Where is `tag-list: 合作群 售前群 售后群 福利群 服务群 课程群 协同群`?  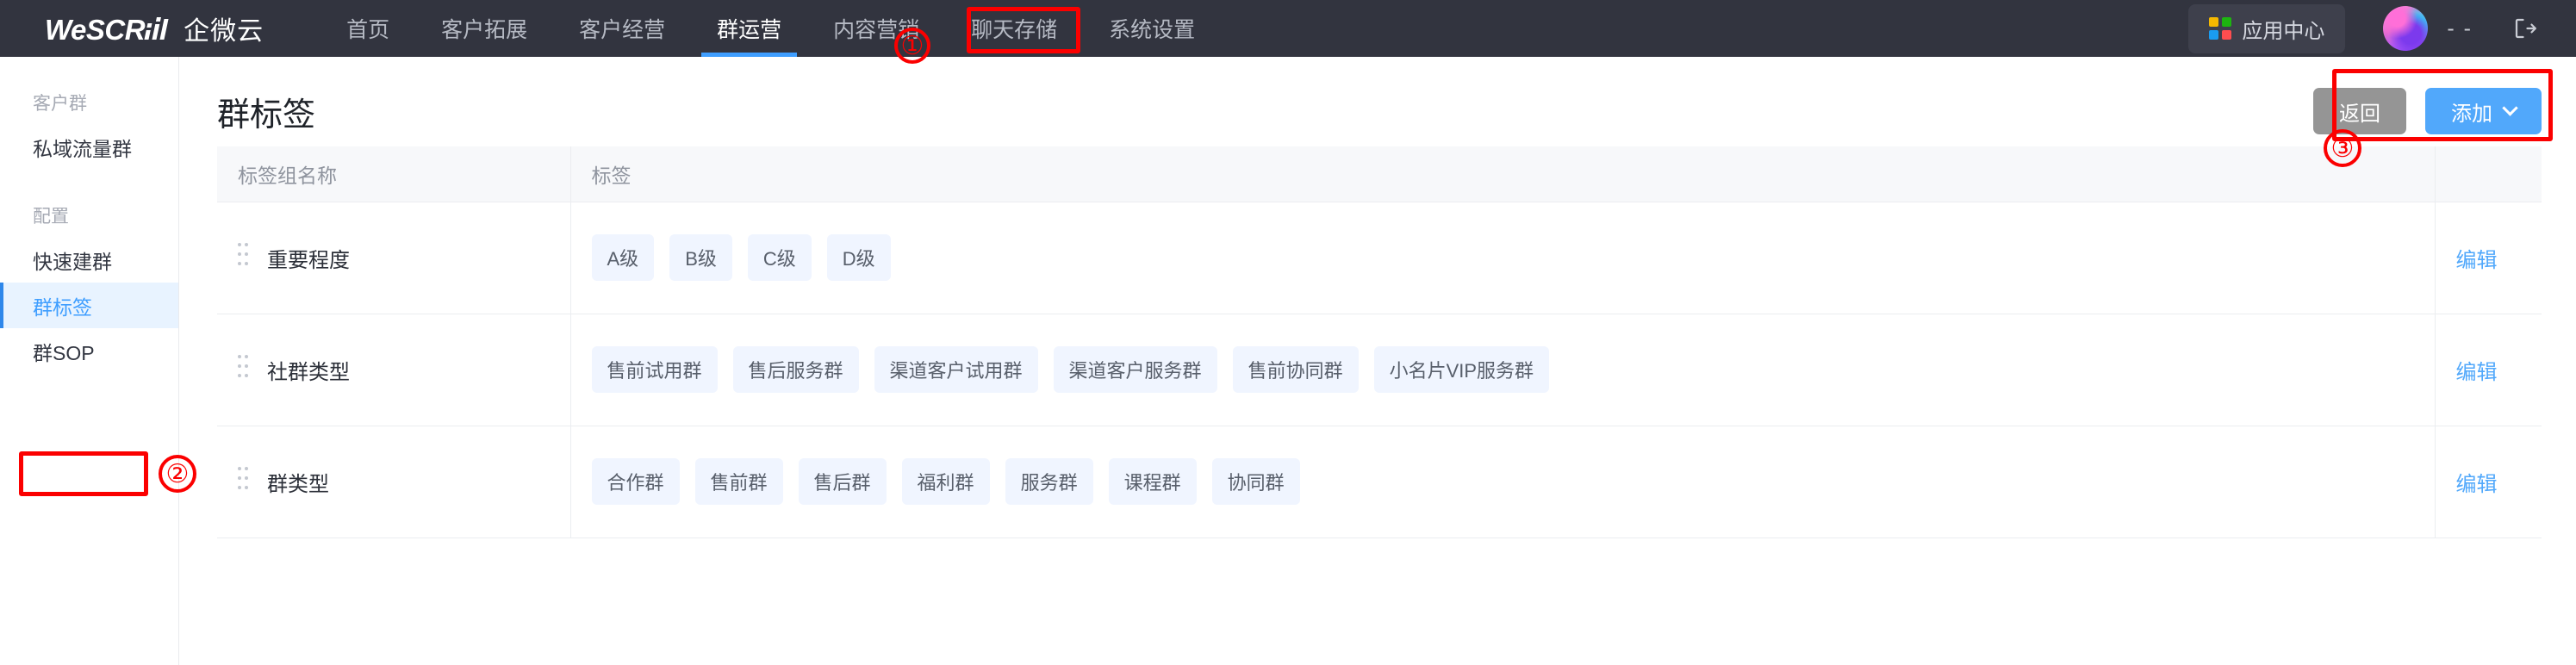
tag-list: 合作群 售前群 售后群 福利群 服务群 课程群 协同群 is located at coordinates (1503, 481).